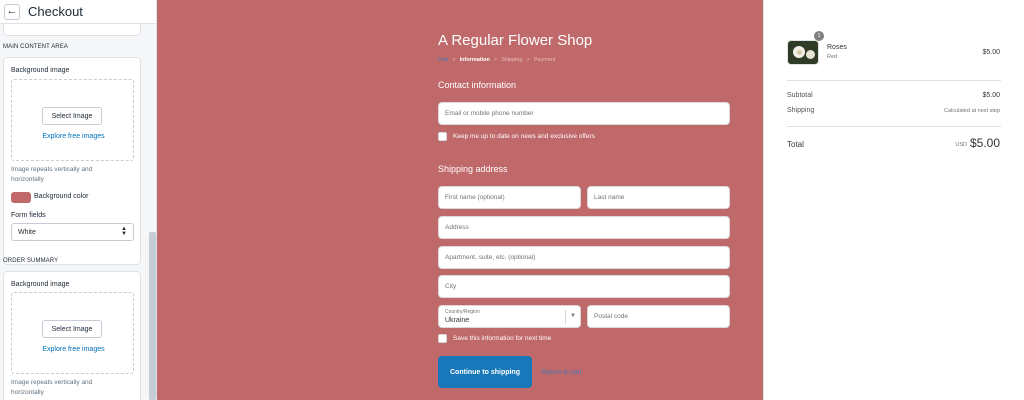 The height and width of the screenshot is (400, 1024). I want to click on save-info-label: Save this information for next time, so click(502, 338).